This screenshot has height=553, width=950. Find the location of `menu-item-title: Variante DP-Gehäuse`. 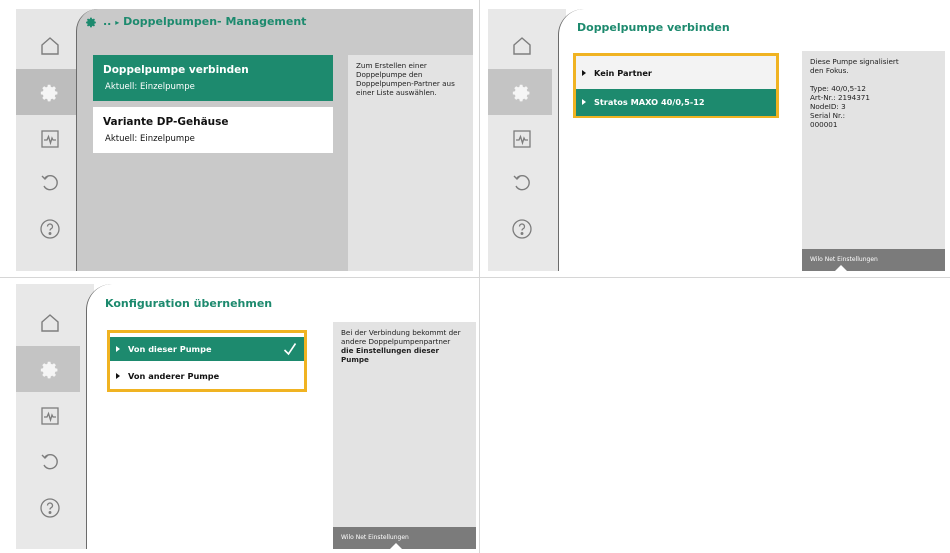

menu-item-title: Variante DP-Gehäuse is located at coordinates (166, 122).